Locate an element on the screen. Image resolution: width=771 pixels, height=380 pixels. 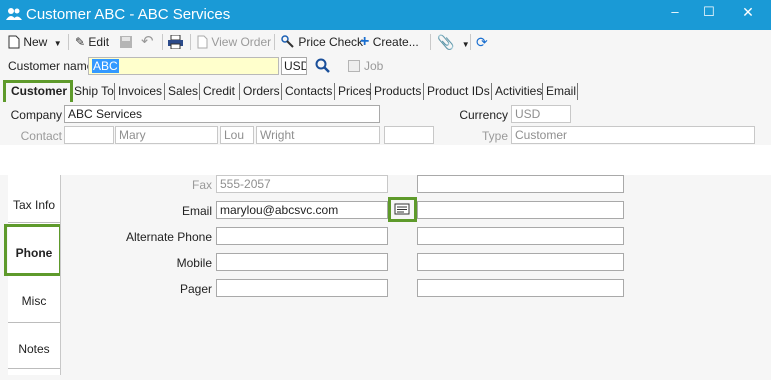
email-extra-input is located at coordinates (520, 210).